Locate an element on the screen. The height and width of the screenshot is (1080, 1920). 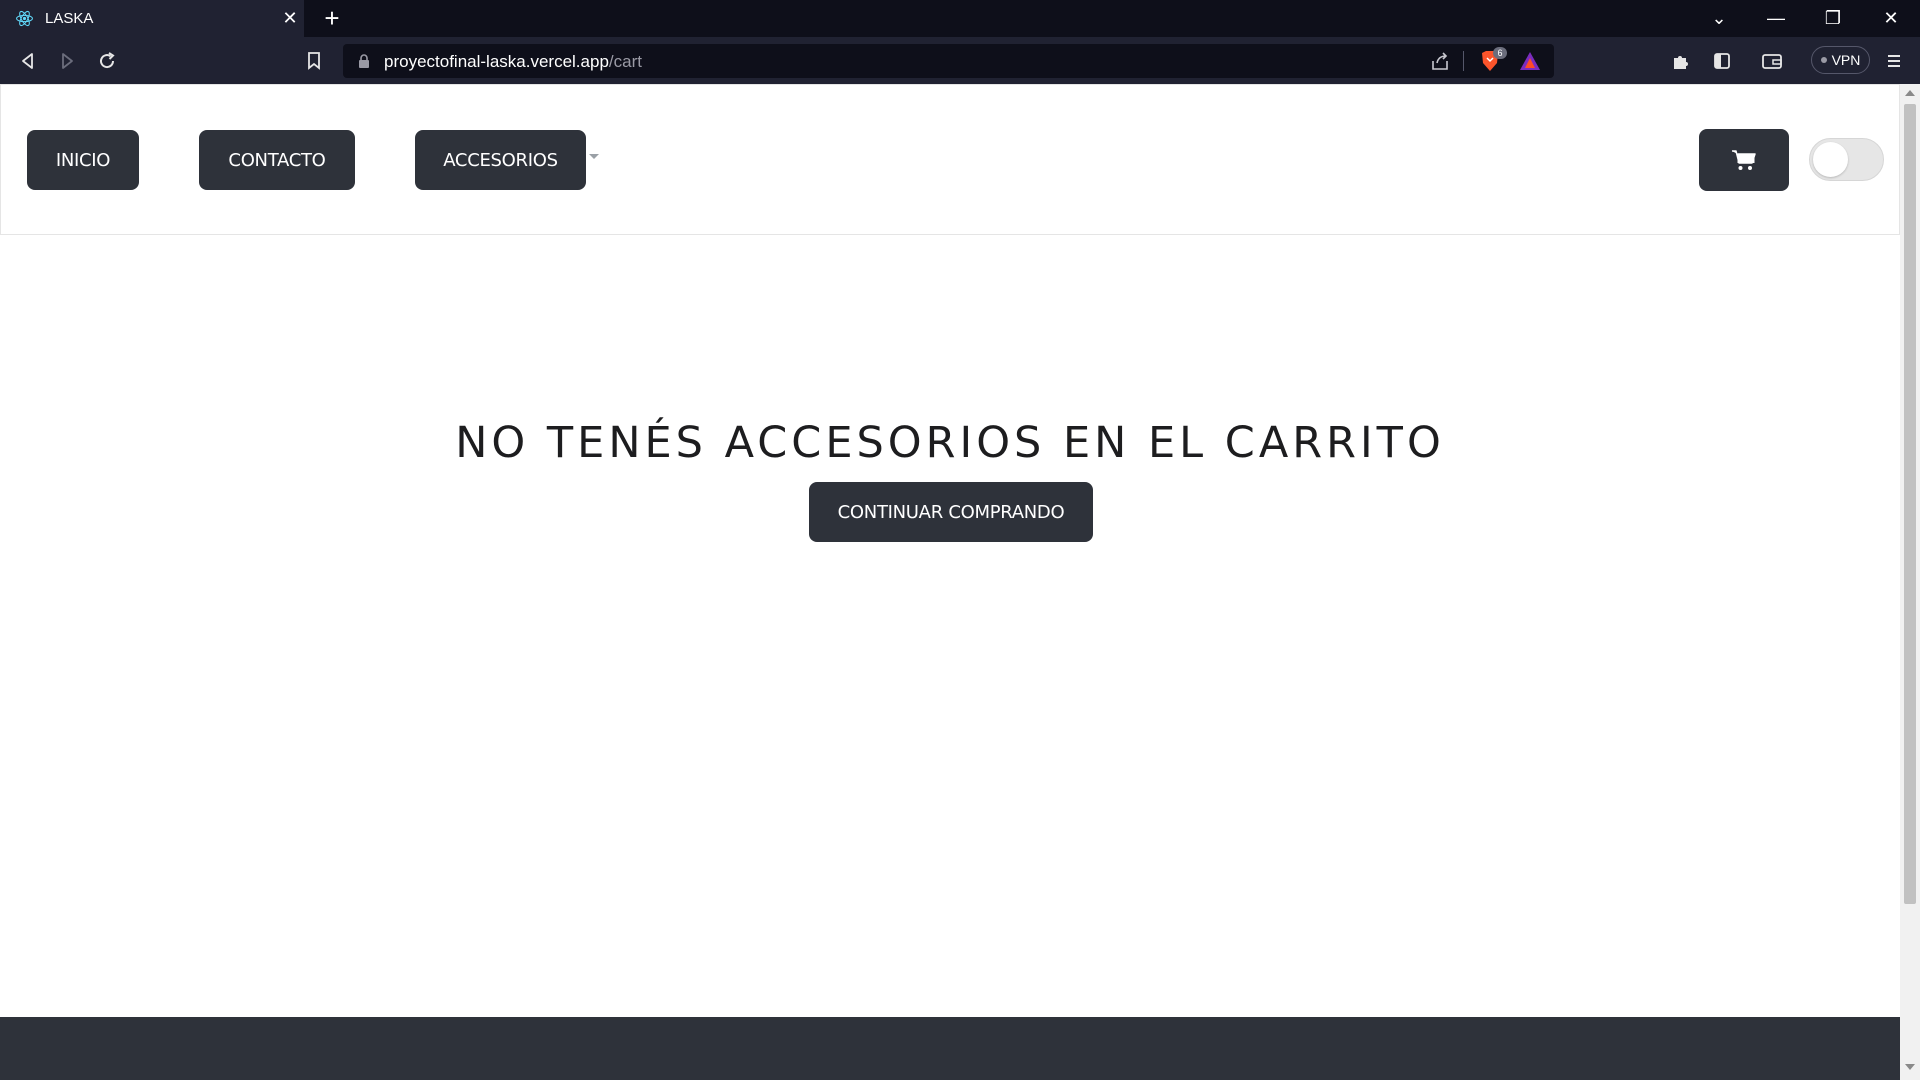
tab-search-icon: ⌄ is located at coordinates (1719, 18).